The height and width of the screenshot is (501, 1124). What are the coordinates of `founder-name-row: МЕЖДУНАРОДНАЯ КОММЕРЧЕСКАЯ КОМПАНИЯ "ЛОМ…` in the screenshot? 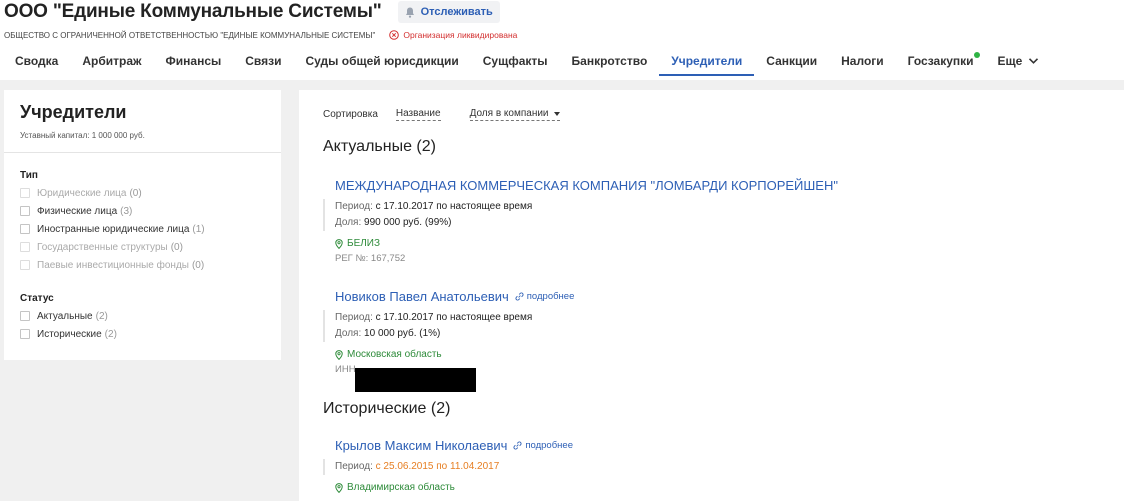 It's located at (586, 185).